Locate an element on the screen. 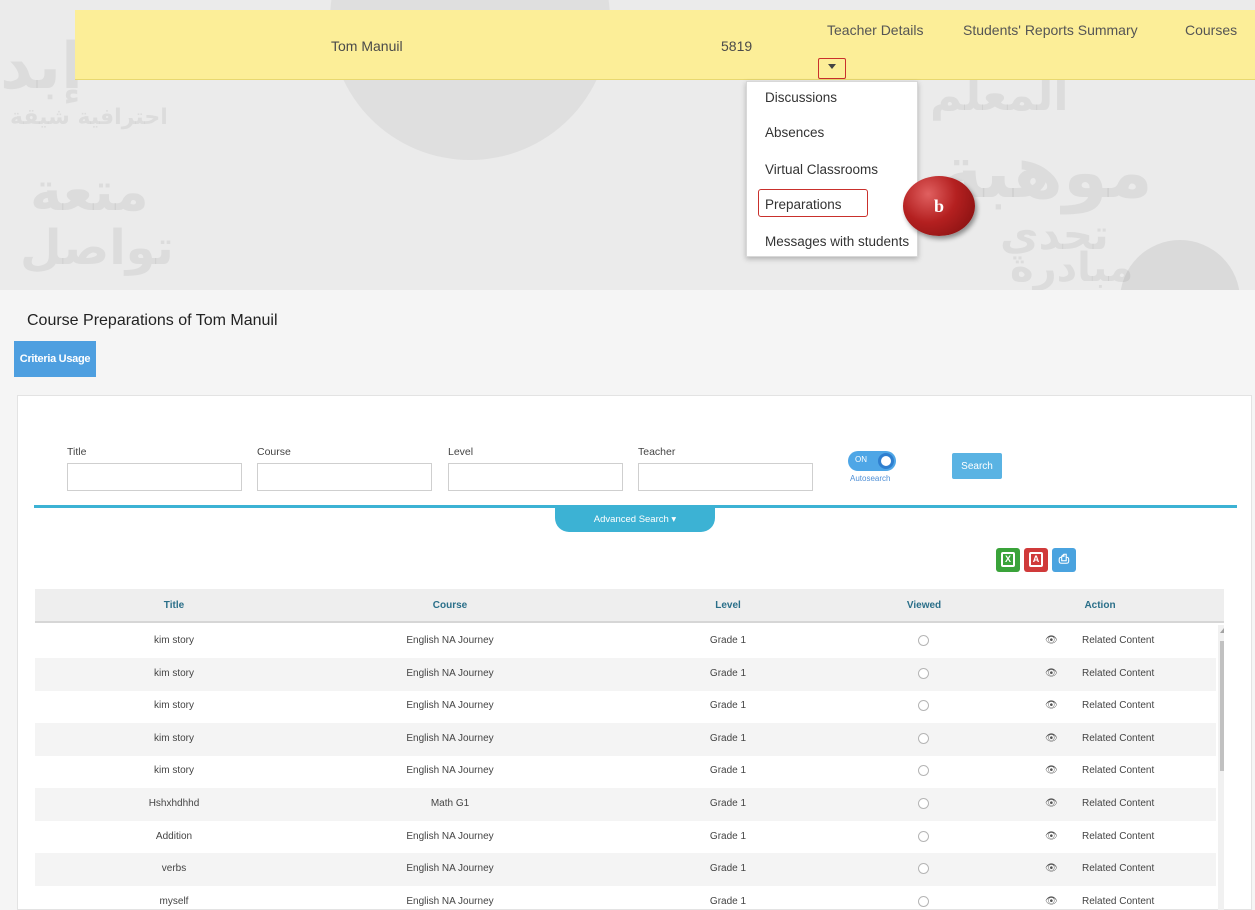 The height and width of the screenshot is (910, 1255). course-filter-input is located at coordinates (344, 477).